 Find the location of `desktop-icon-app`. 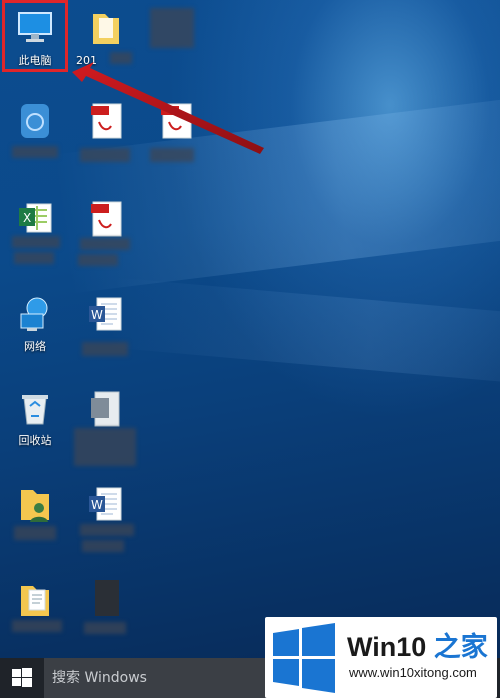

desktop-icon-app is located at coordinates (35, 137).